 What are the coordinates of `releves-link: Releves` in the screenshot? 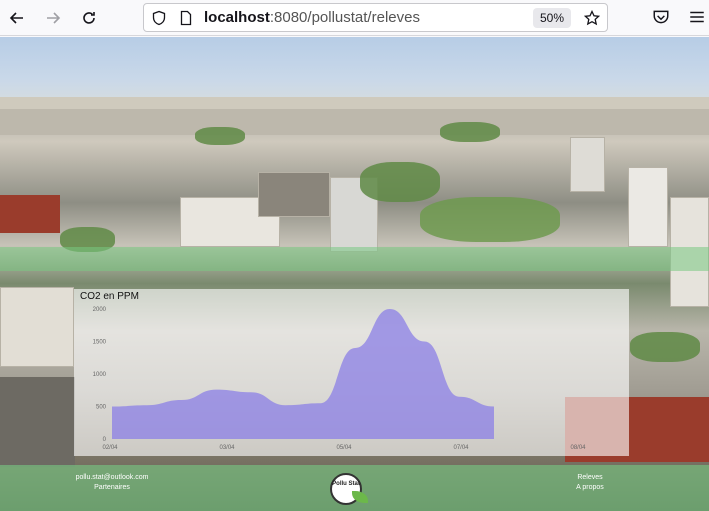 It's located at (590, 478).